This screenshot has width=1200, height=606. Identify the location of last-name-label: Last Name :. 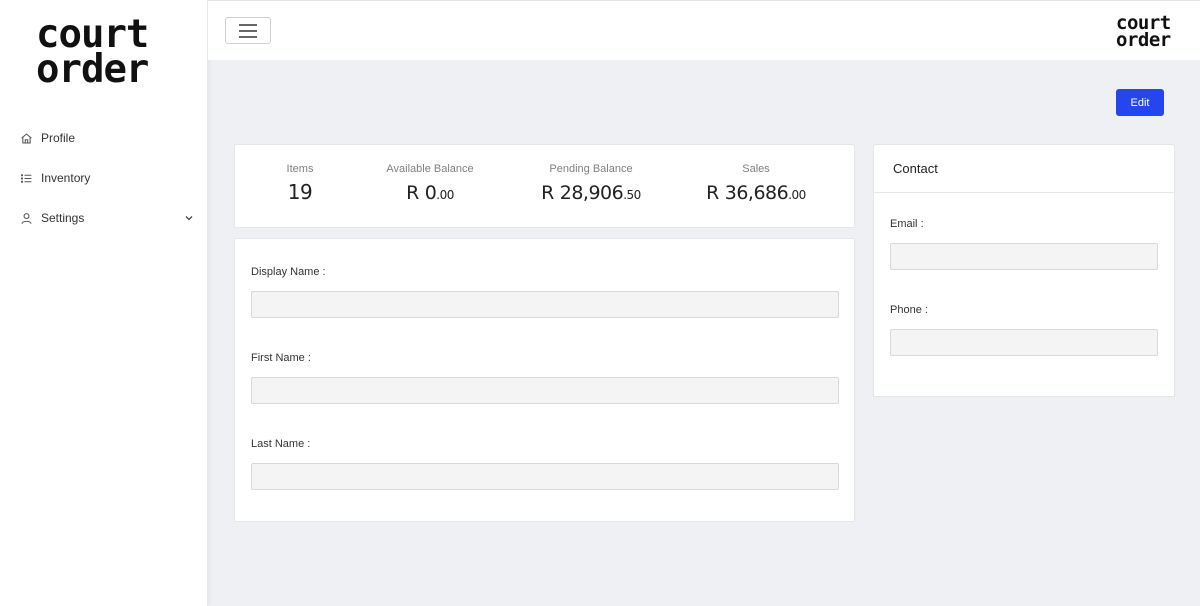
(281, 444).